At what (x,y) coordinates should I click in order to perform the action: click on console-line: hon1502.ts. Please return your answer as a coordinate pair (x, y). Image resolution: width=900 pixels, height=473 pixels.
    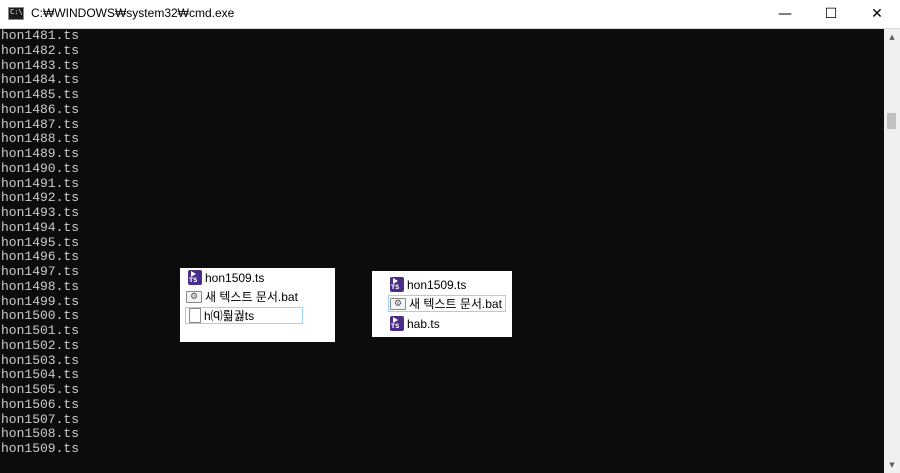
    Looking at the image, I should click on (40, 345).